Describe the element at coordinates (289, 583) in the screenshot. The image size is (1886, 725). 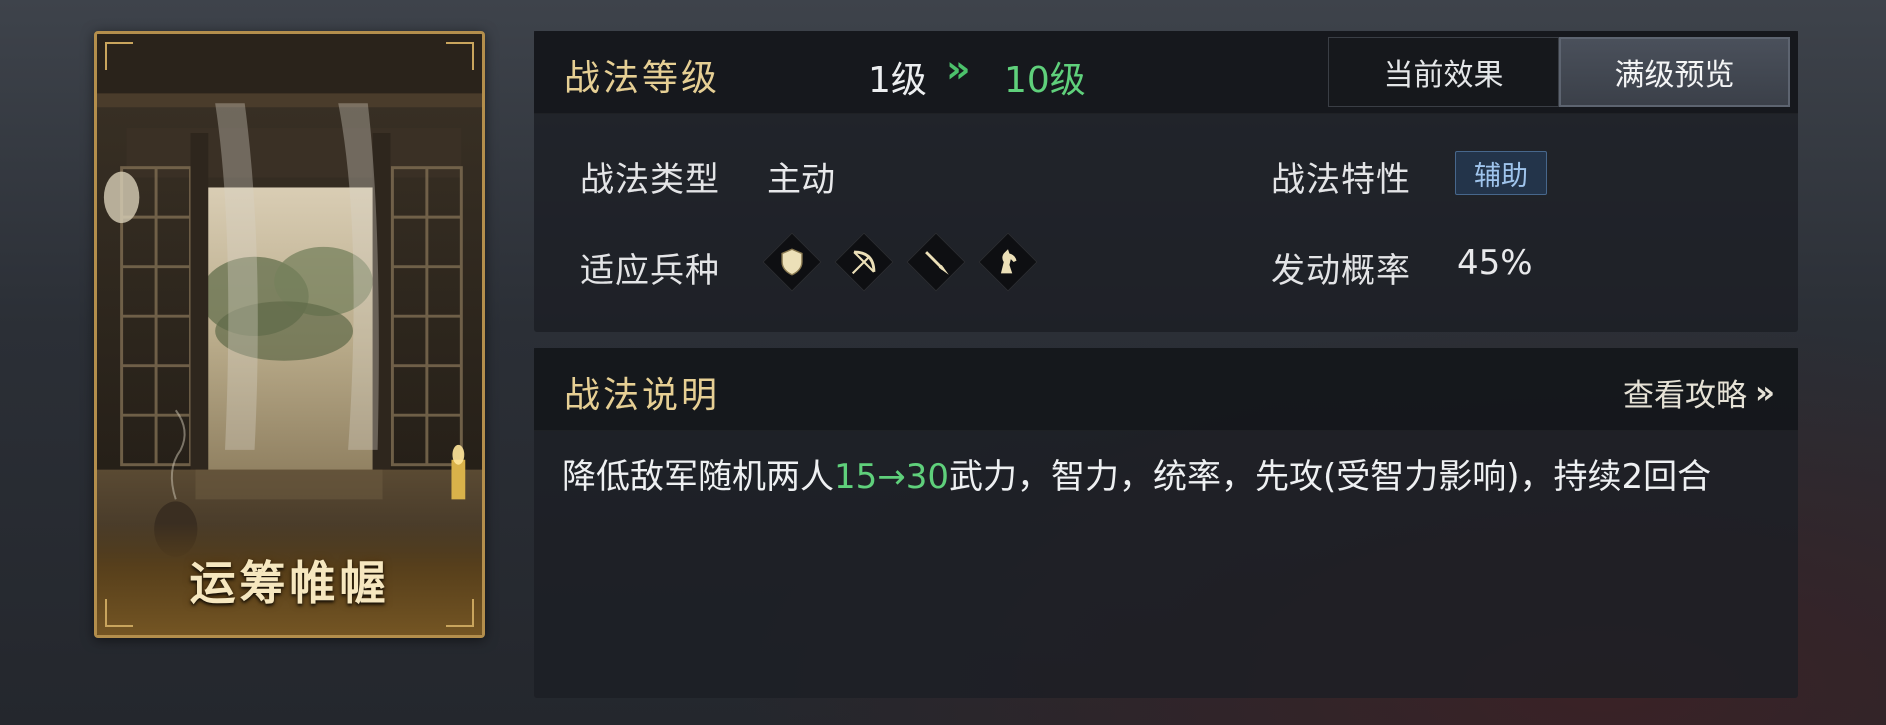
I see `skill-name: 运筹帷幄` at that location.